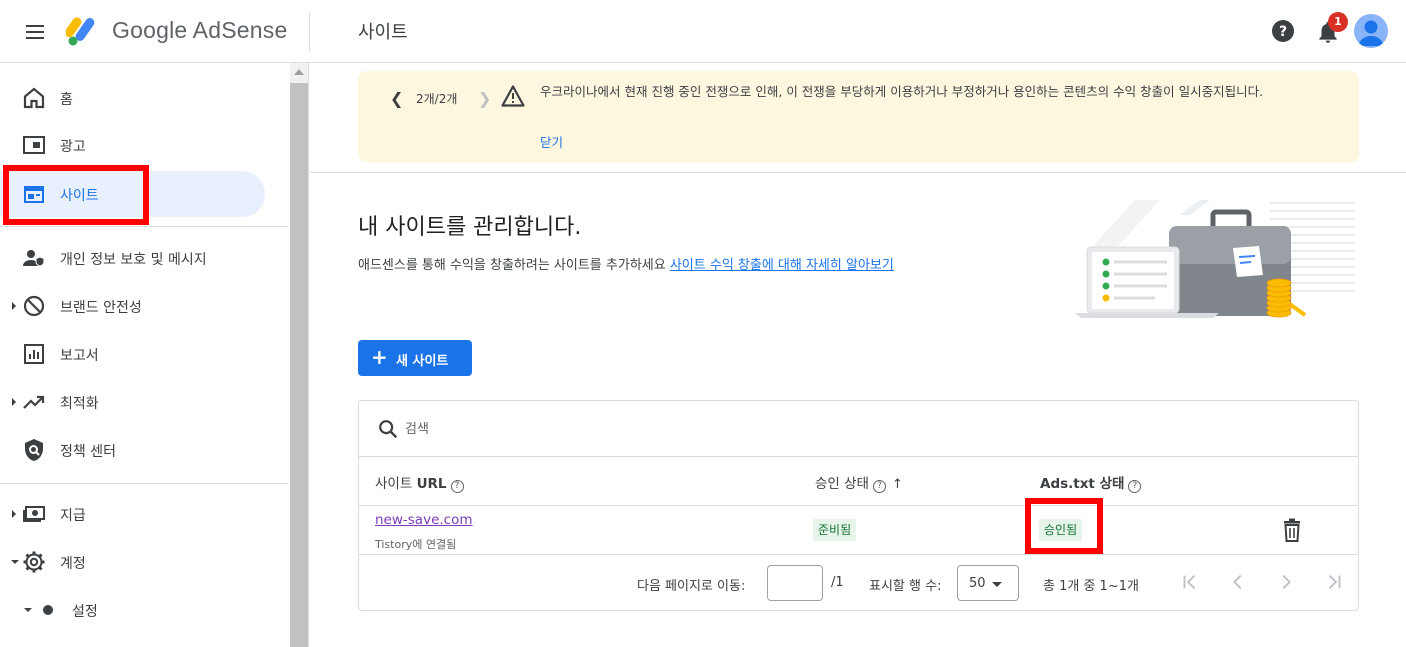 The width and height of the screenshot is (1406, 647). What do you see at coordinates (795, 583) in the screenshot?
I see `goto-page-input` at bounding box center [795, 583].